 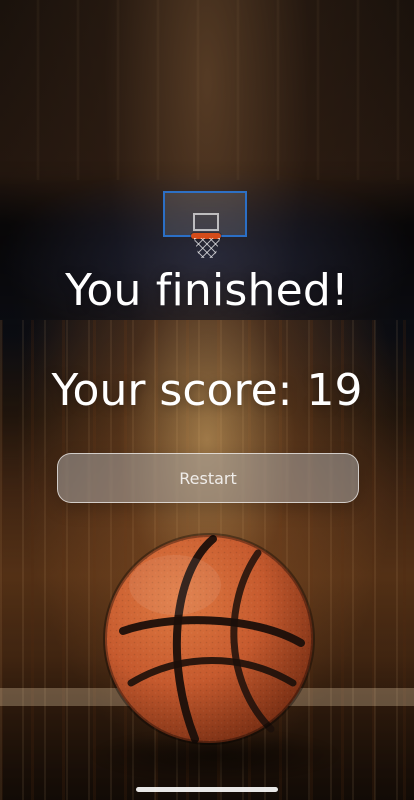 I want to click on game-over-title: You finished!, so click(x=207, y=290).